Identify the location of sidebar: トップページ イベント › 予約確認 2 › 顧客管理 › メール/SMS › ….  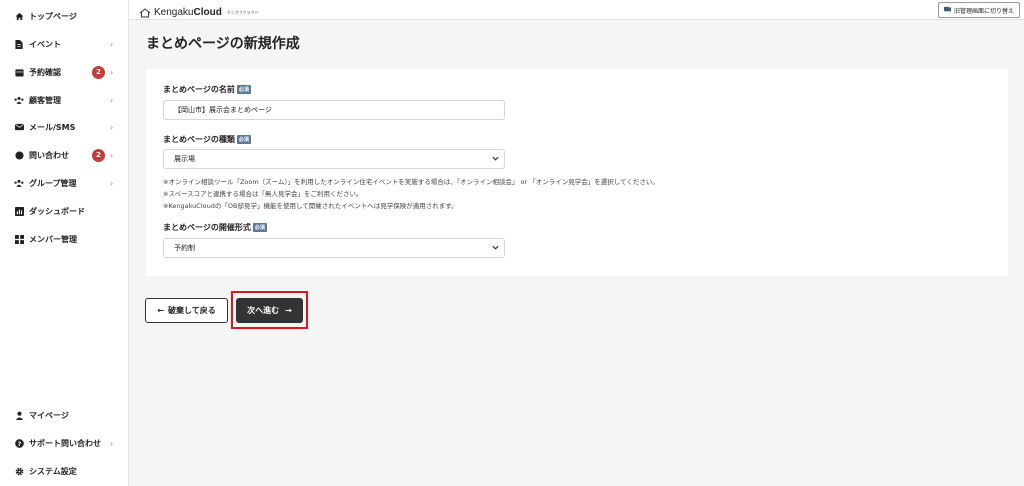
(64, 243).